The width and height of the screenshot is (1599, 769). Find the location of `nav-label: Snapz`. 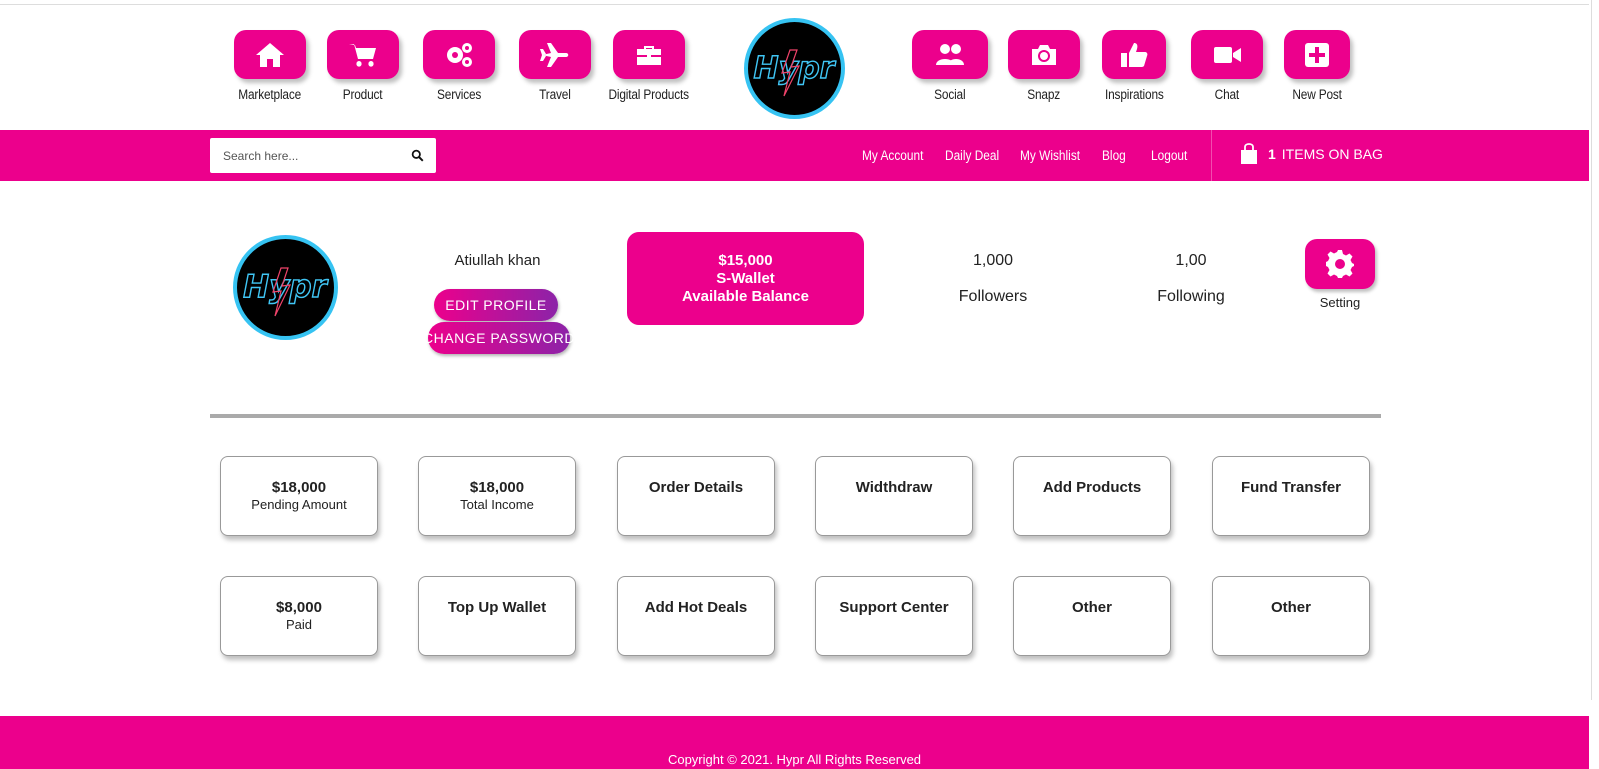

nav-label: Snapz is located at coordinates (1044, 94).